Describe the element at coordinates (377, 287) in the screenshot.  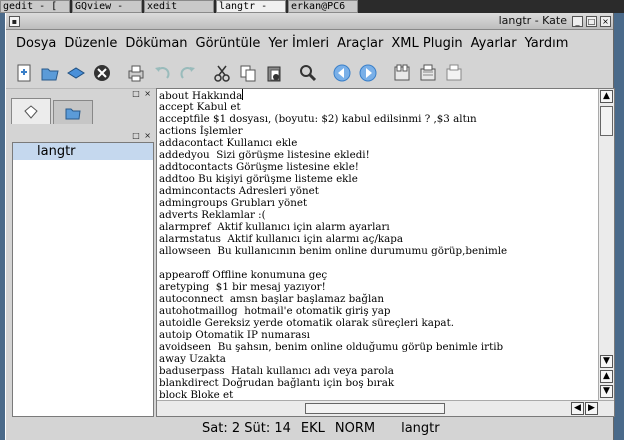
I see `editor-line: aretyping $1 bir mesaj yazıyor!` at that location.